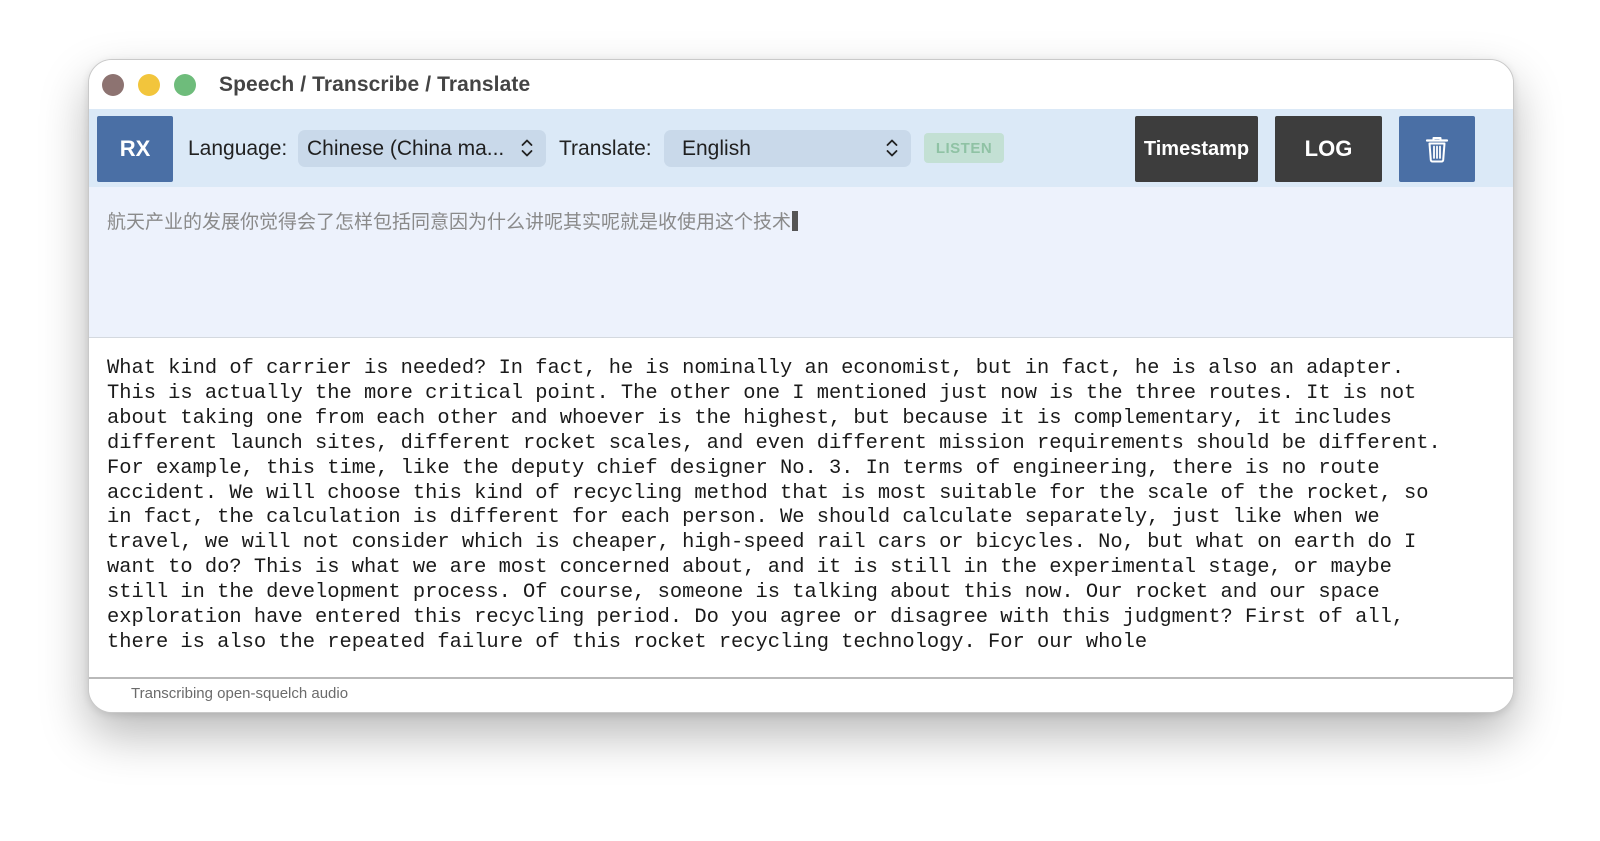 The image size is (1600, 841). I want to click on window-title: Speech / Transcribe / Translate, so click(375, 84).